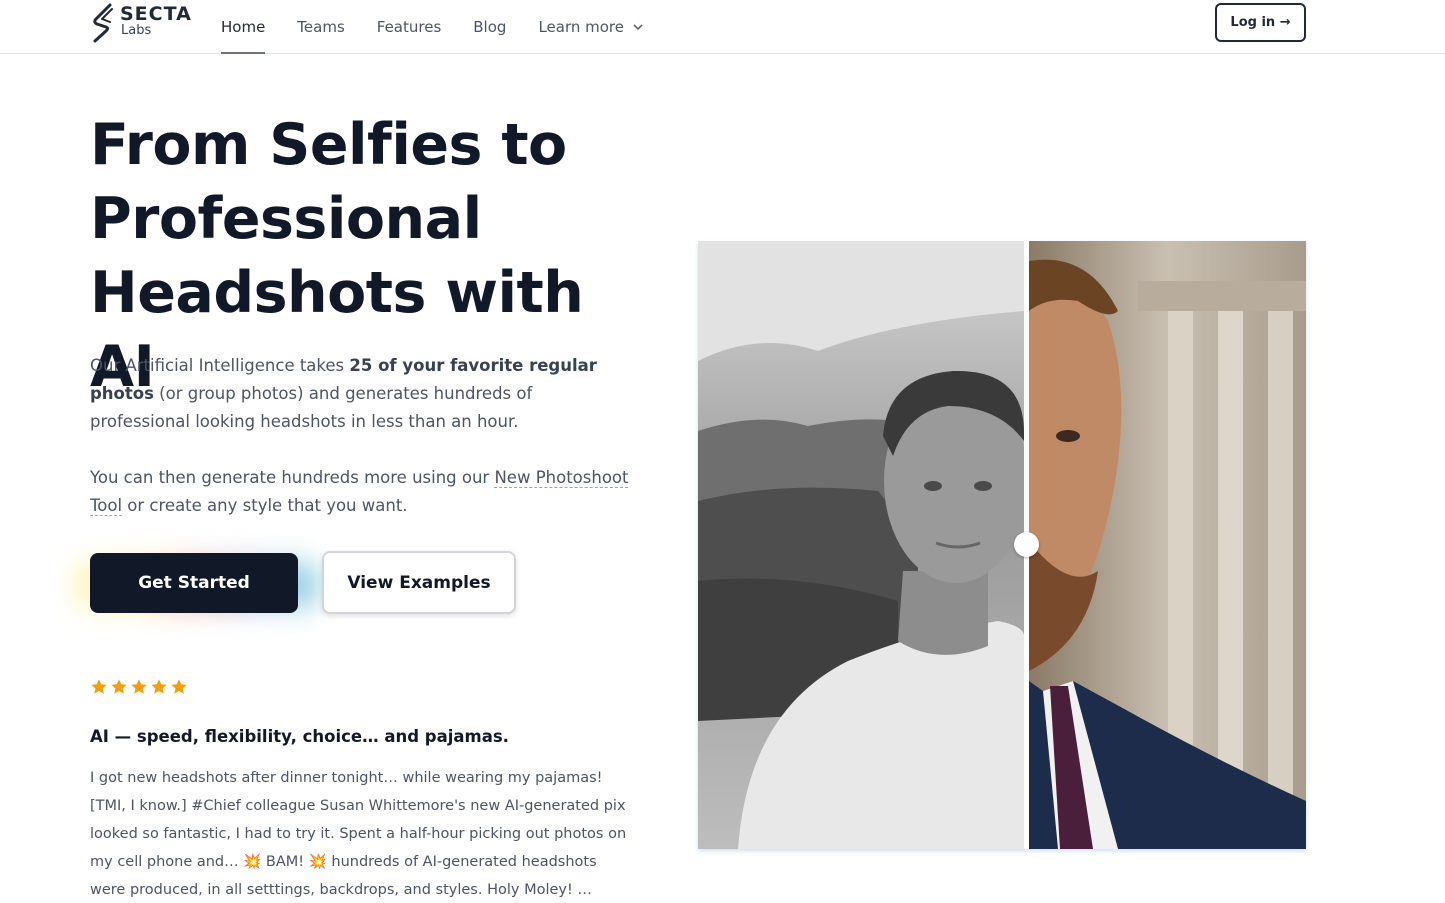  What do you see at coordinates (220, 365) in the screenshot?
I see `hero-desc-text-a: Our Artificial Intelligence takes` at bounding box center [220, 365].